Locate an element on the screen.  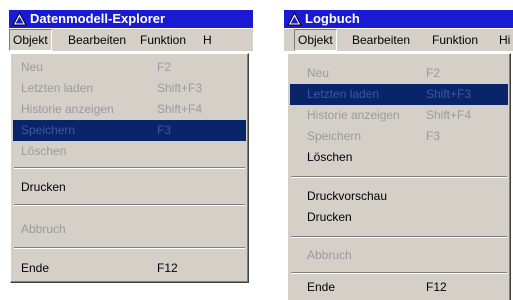
title-bar: Datenmodell-Explorer is located at coordinates (131, 19).